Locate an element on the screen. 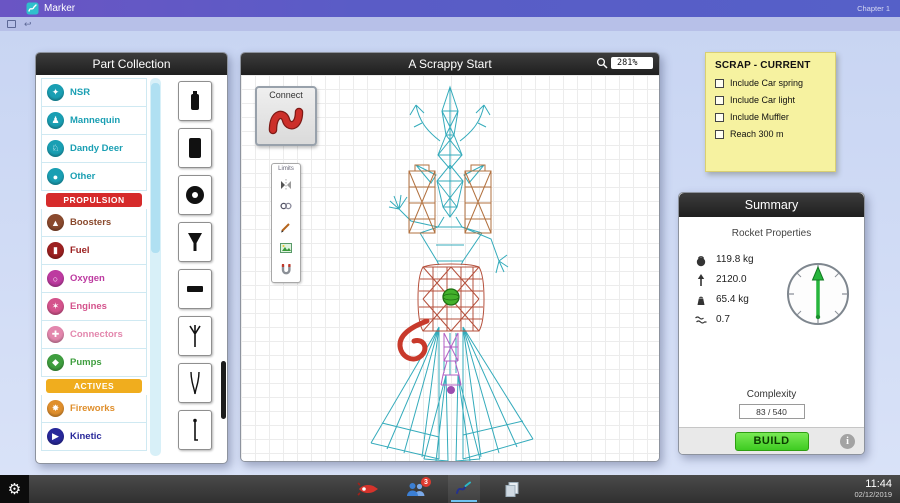  thumbnail-wheel-part is located at coordinates (194, 195).